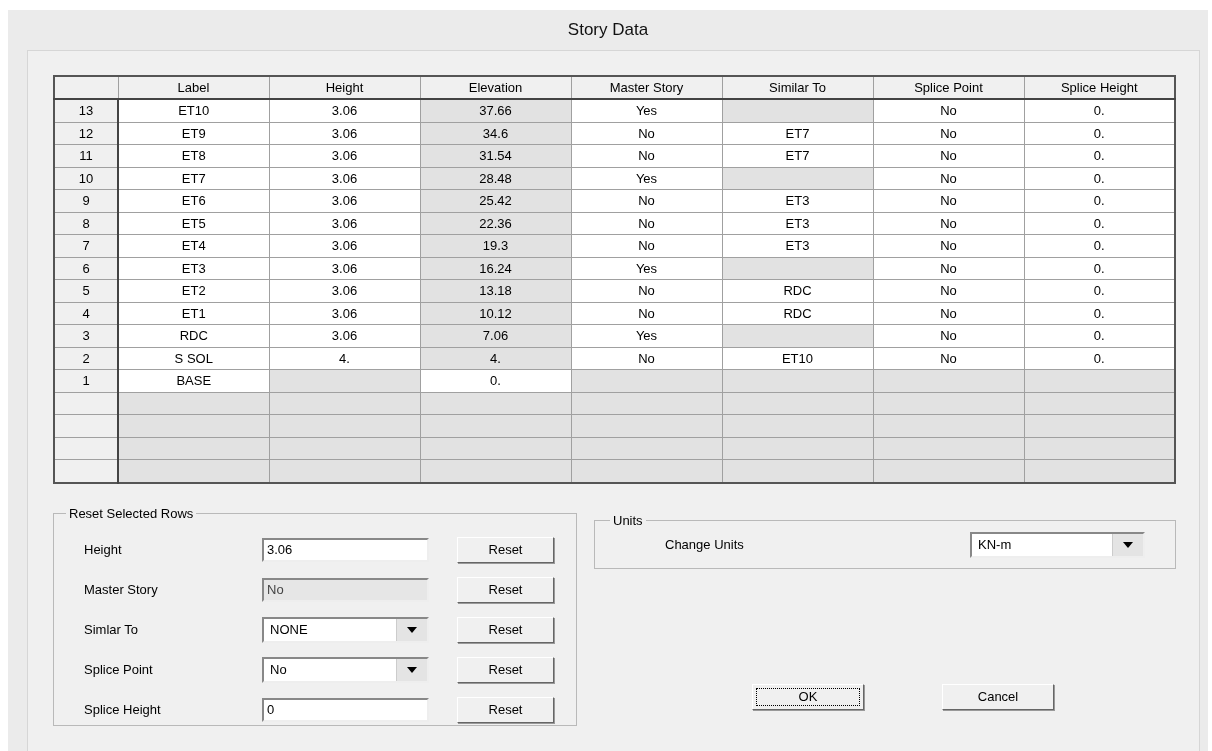  I want to click on table-cell: 19.3, so click(495, 245).